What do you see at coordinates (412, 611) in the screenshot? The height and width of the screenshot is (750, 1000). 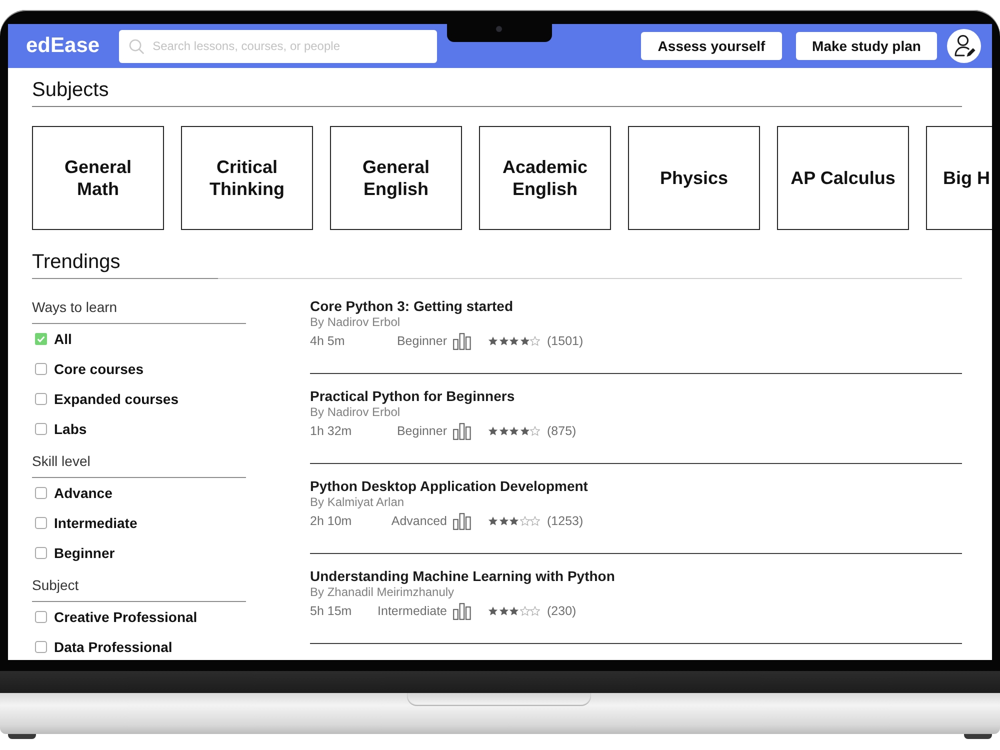 I see `course-level: Intermediate` at bounding box center [412, 611].